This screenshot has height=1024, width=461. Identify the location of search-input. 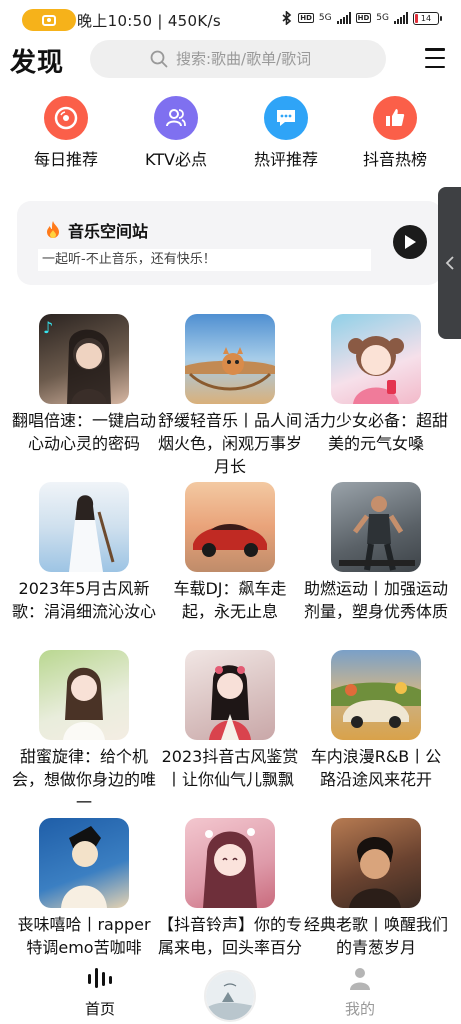
(251, 59).